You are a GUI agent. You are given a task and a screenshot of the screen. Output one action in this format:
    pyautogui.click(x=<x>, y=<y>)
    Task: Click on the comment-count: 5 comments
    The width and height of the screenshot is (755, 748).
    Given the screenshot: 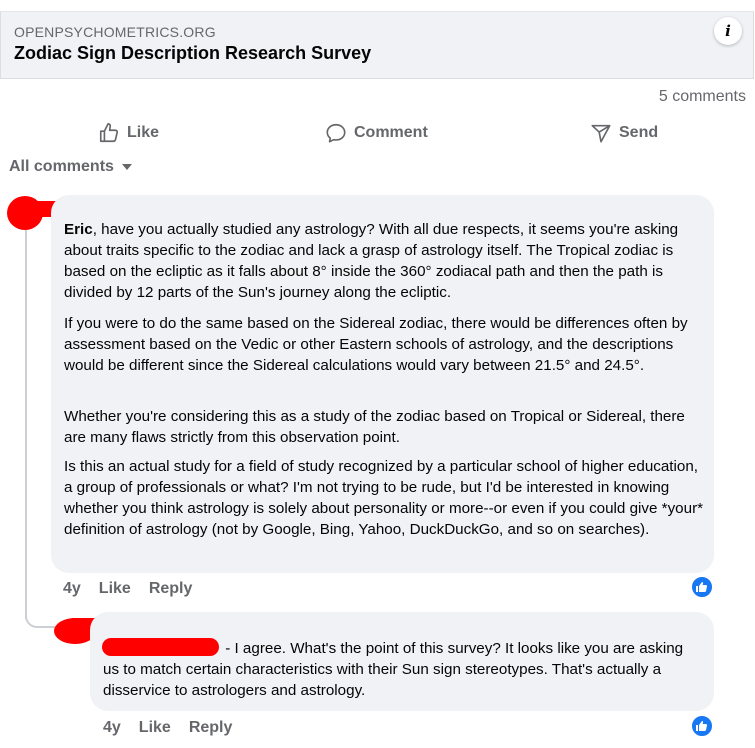 What is the action you would take?
    pyautogui.click(x=702, y=97)
    